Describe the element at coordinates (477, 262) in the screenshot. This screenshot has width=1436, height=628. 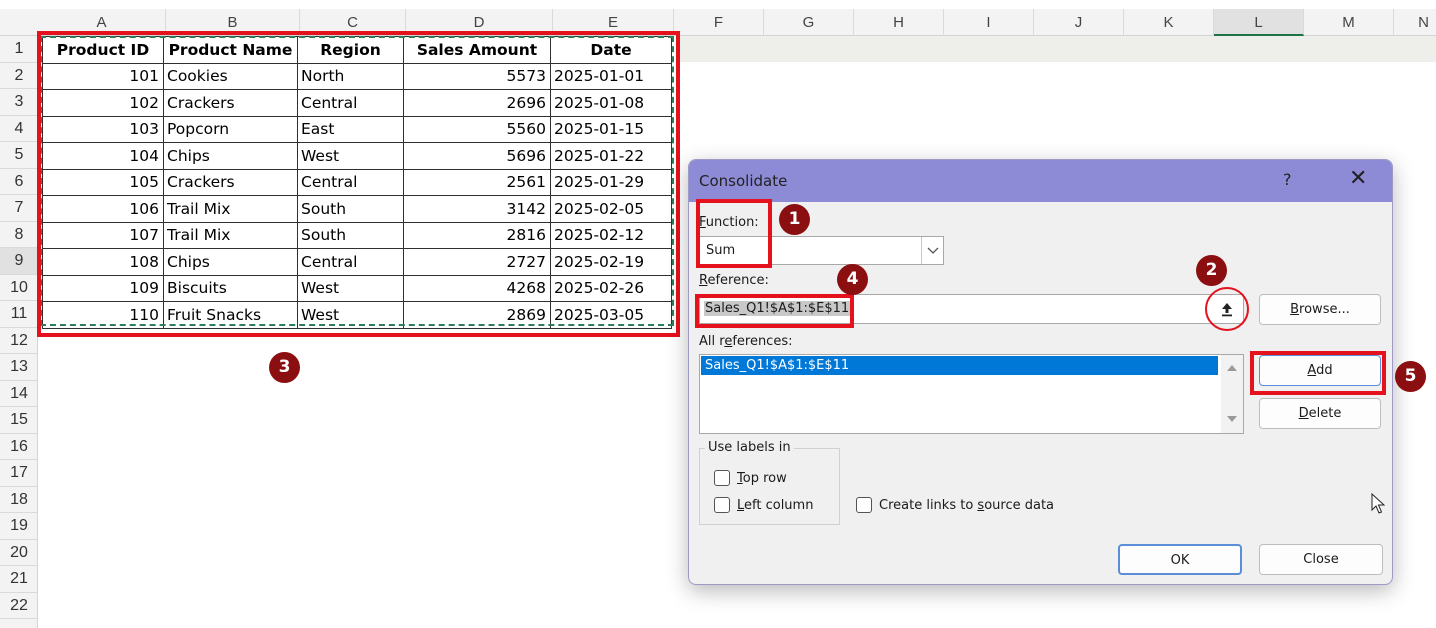
I see `table-cell: 2727` at that location.